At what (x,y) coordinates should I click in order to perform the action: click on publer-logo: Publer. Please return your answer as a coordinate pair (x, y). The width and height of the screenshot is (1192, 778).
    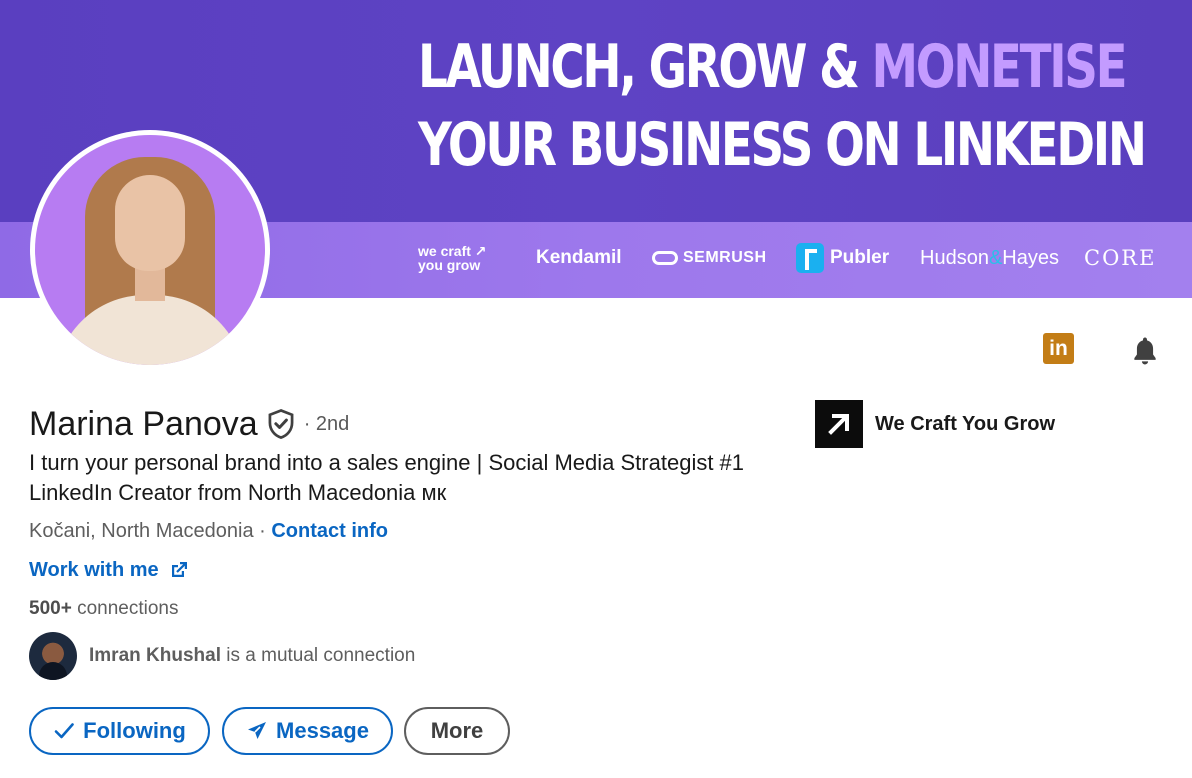
    Looking at the image, I should click on (842, 258).